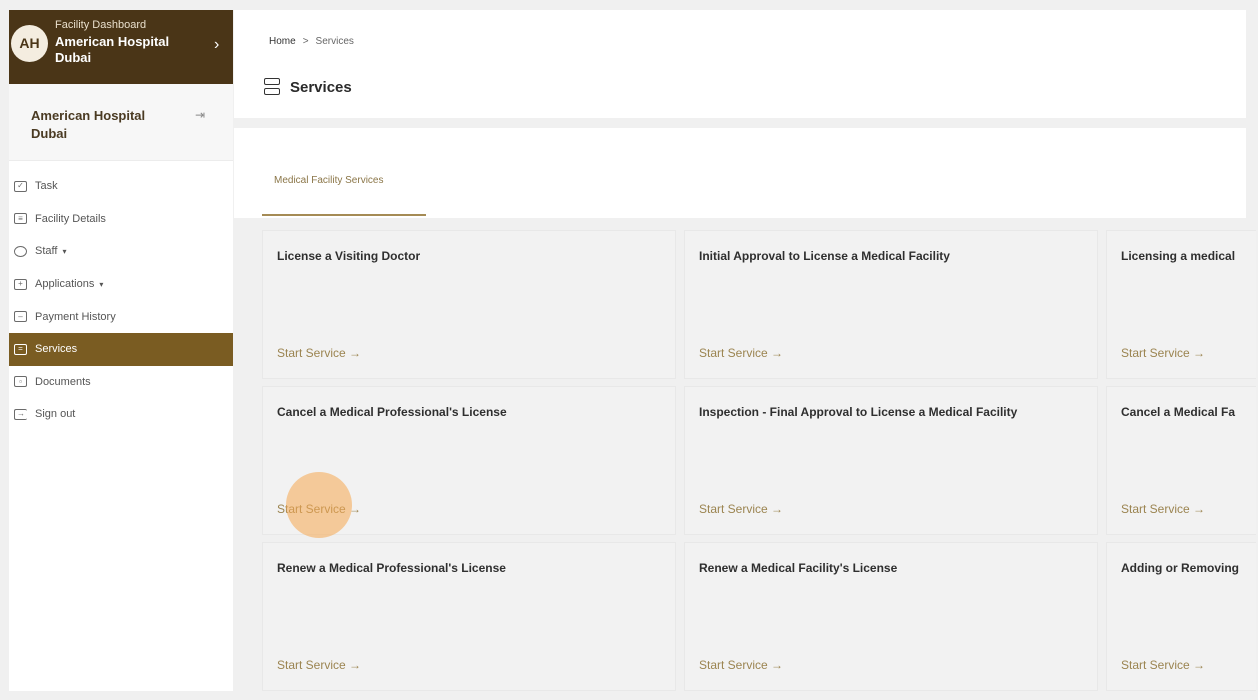  What do you see at coordinates (349, 256) in the screenshot?
I see `service-card-title: License a Visiting Doctor` at bounding box center [349, 256].